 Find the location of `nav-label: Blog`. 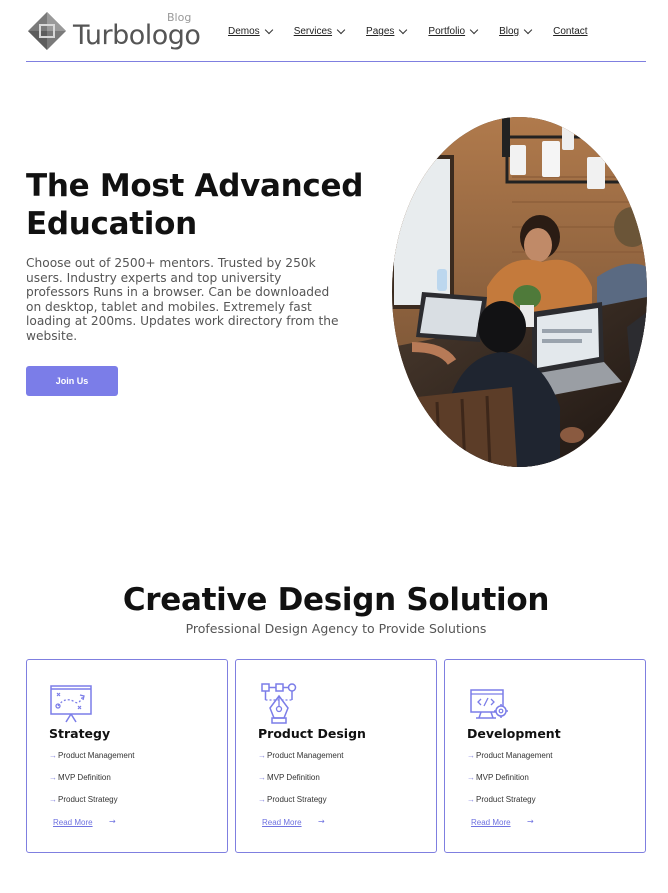

nav-label: Blog is located at coordinates (509, 31).